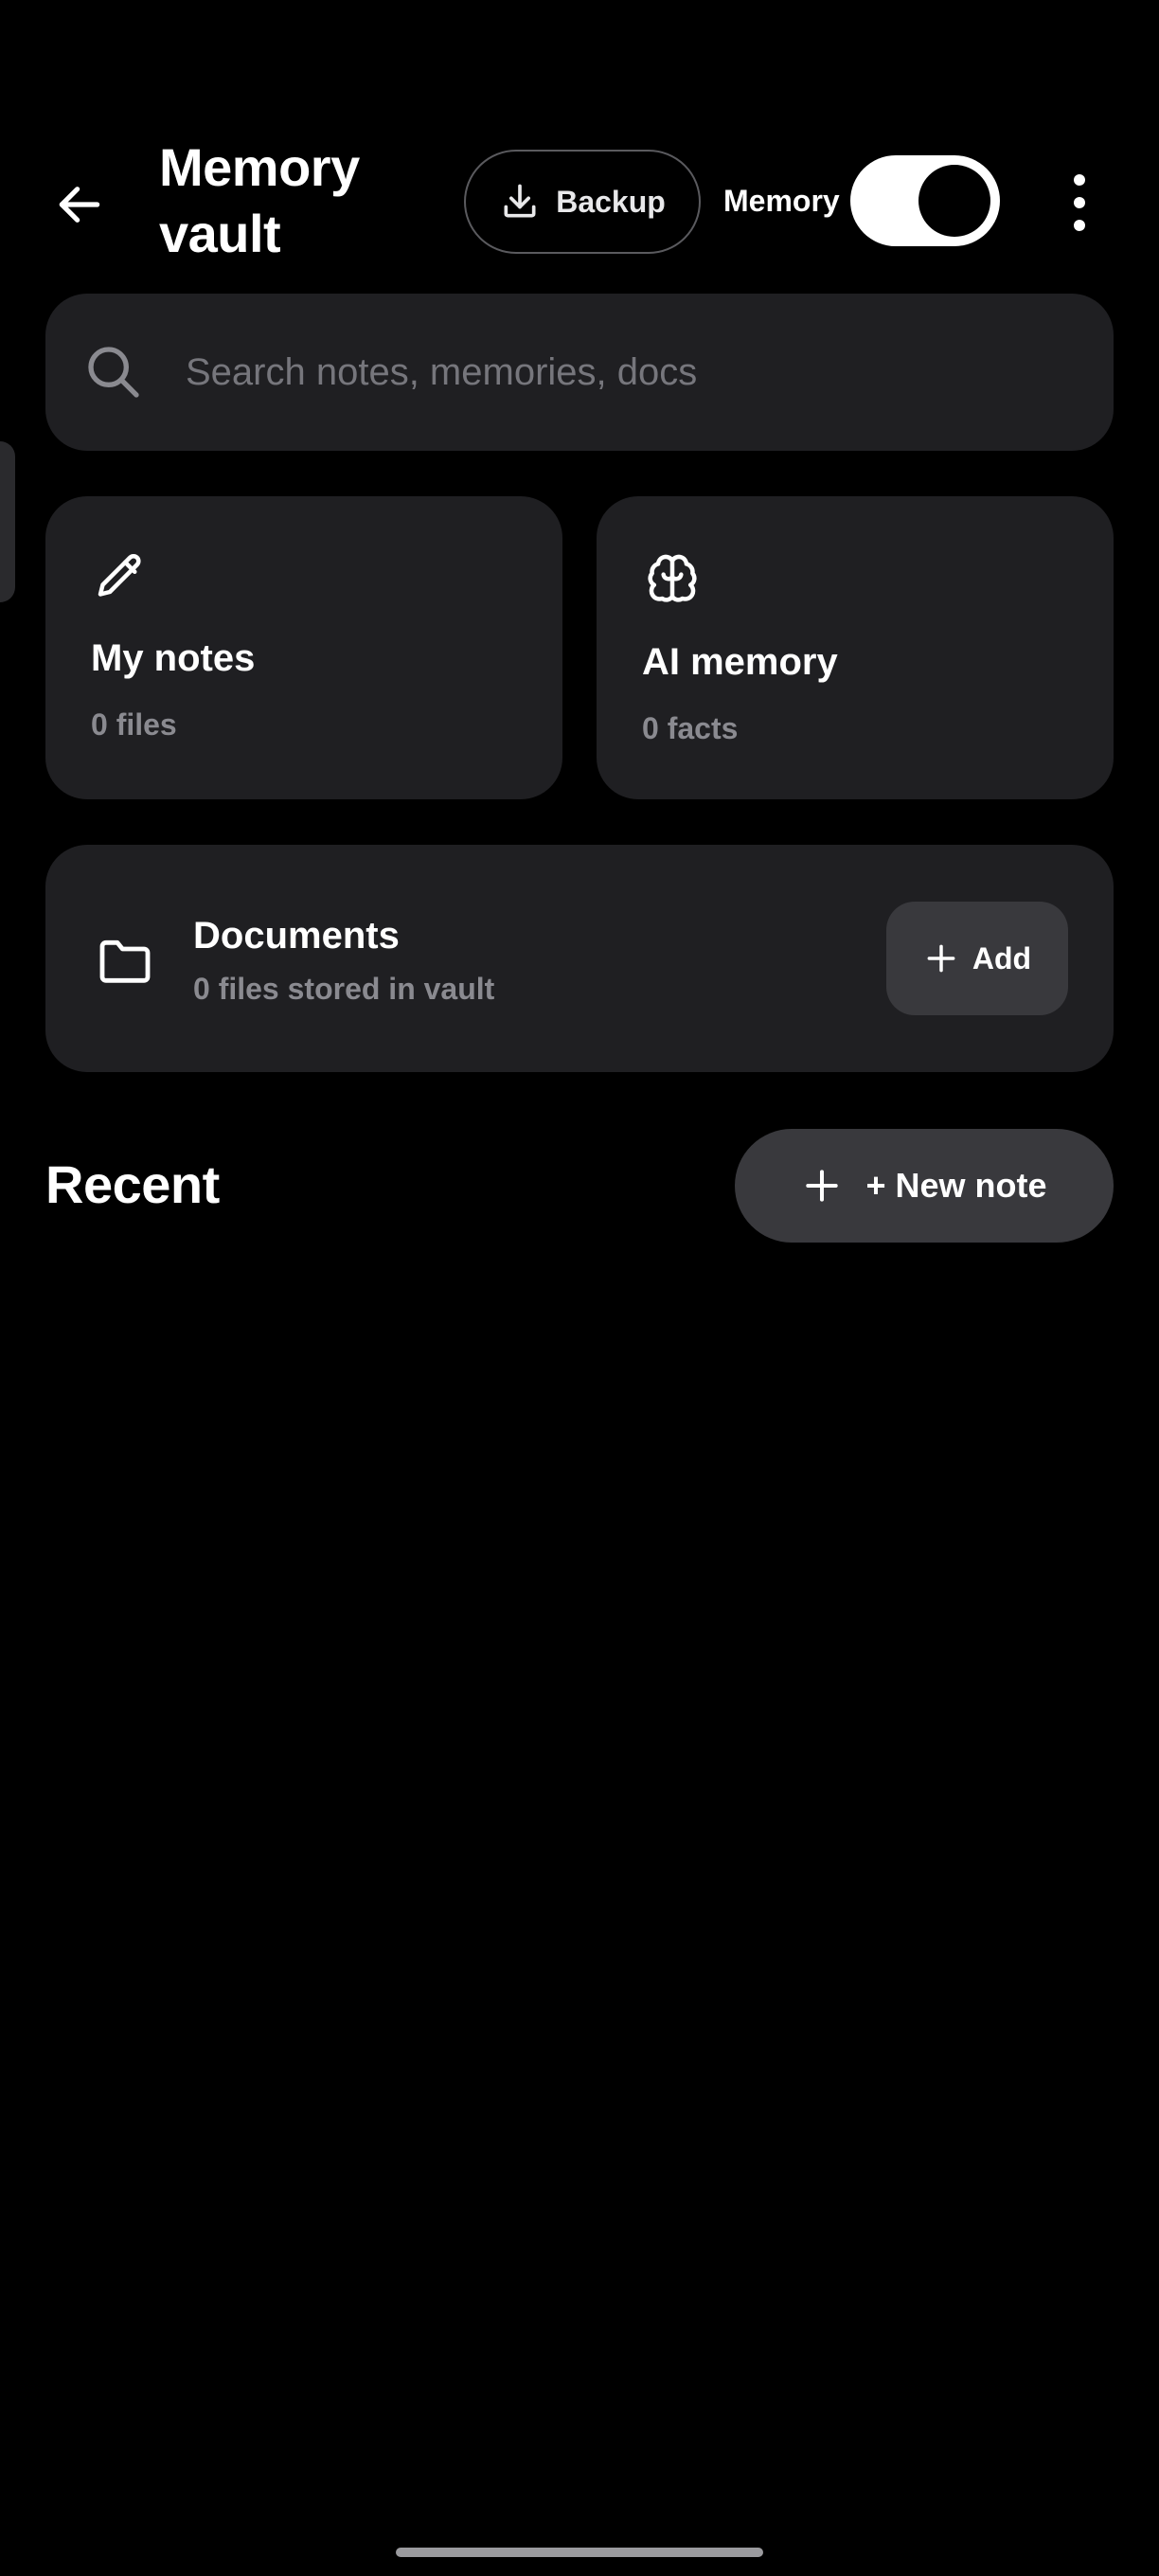  Describe the element at coordinates (296, 936) in the screenshot. I see `documents-title: Documents` at that location.